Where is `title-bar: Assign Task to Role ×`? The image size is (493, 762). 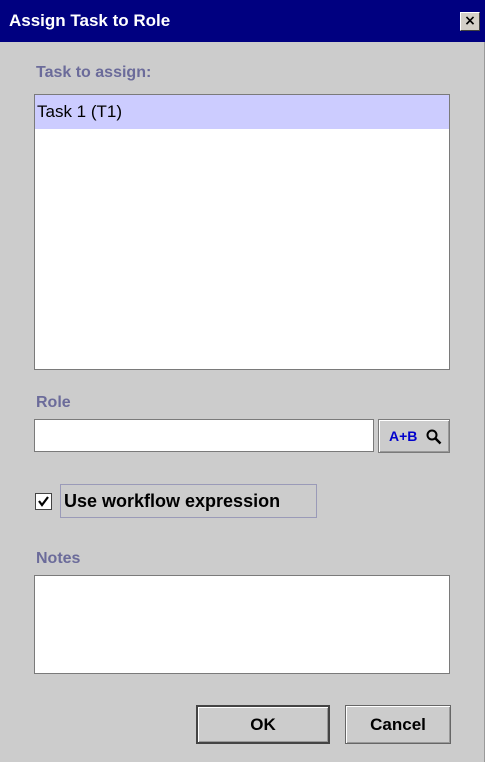 title-bar: Assign Task to Role × is located at coordinates (242, 21).